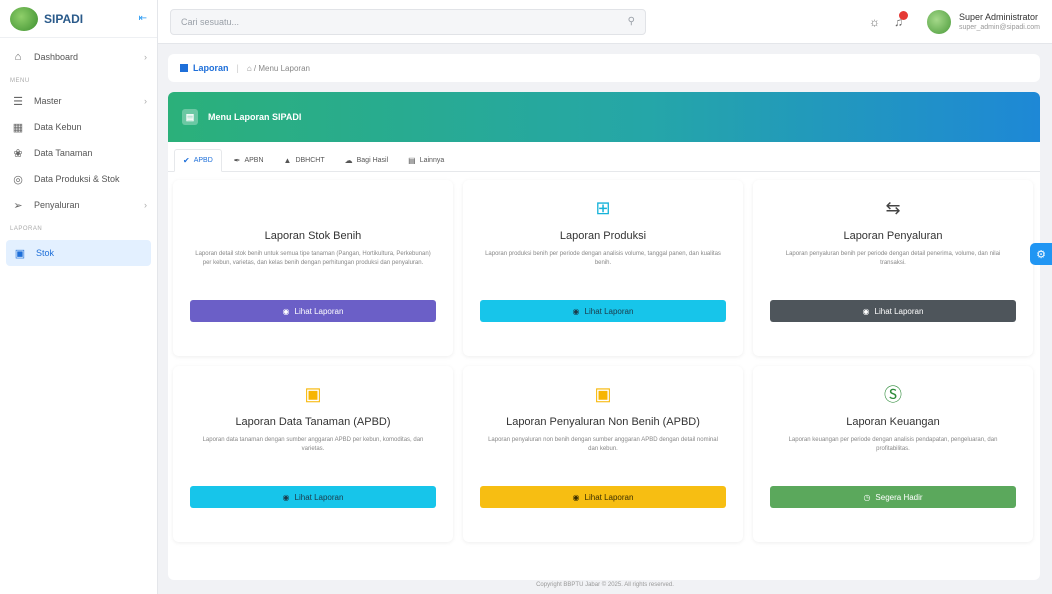 Image resolution: width=1052 pixels, height=594 pixels. Describe the element at coordinates (78, 253) in the screenshot. I see `sidebar-item-stok: ▣ Stok` at that location.